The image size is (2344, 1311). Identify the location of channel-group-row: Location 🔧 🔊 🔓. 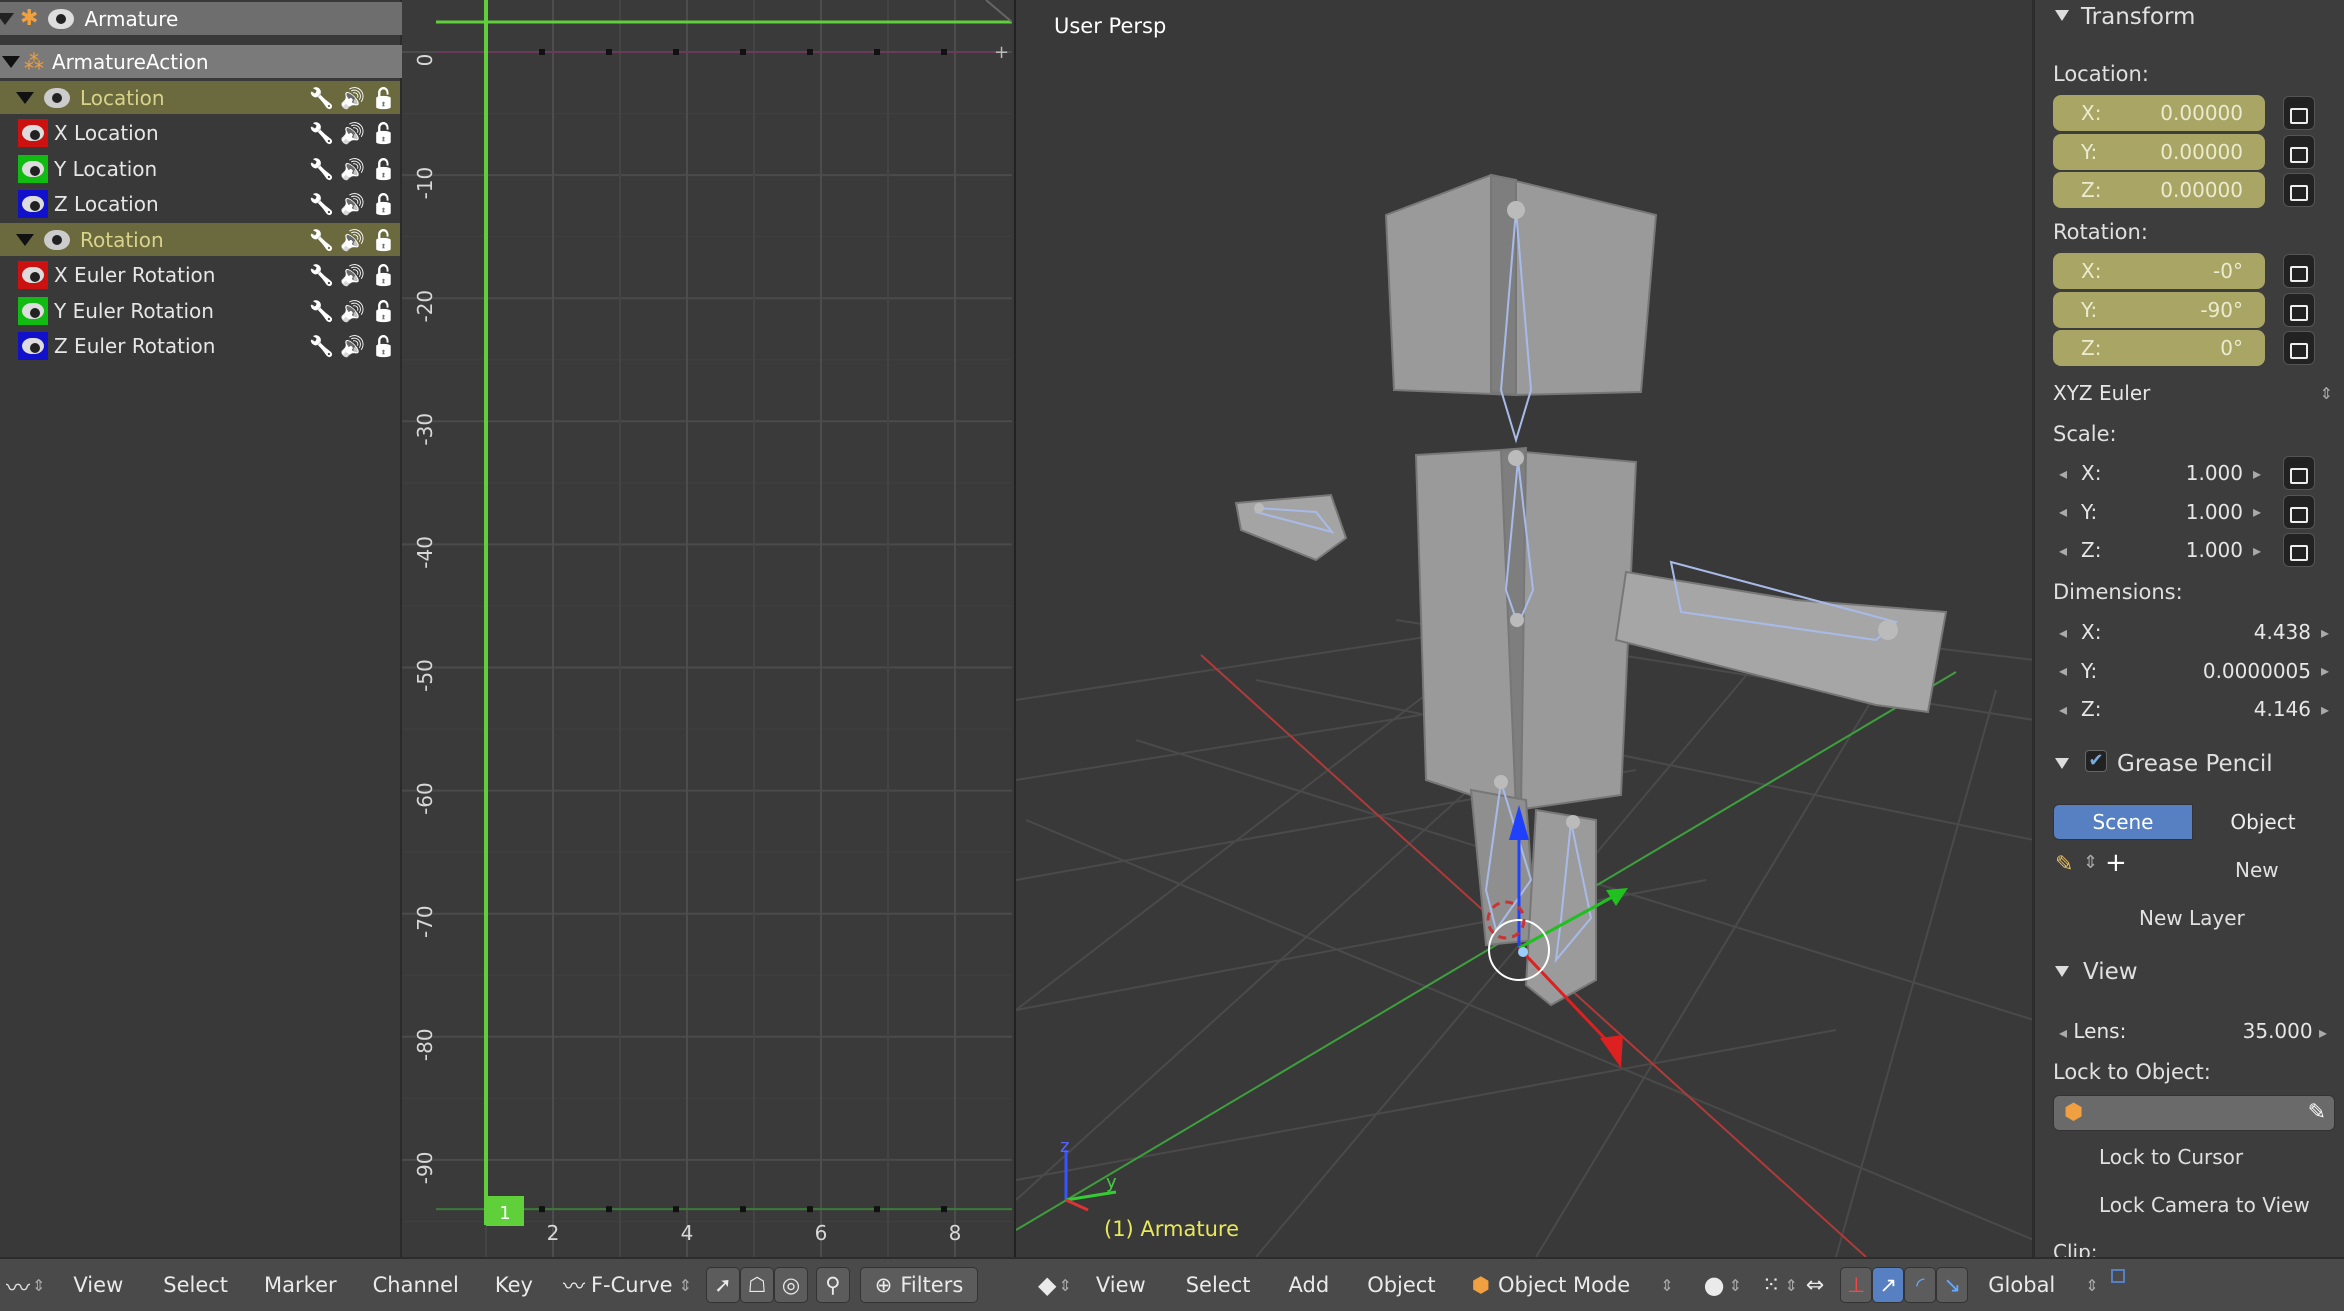
(200, 97).